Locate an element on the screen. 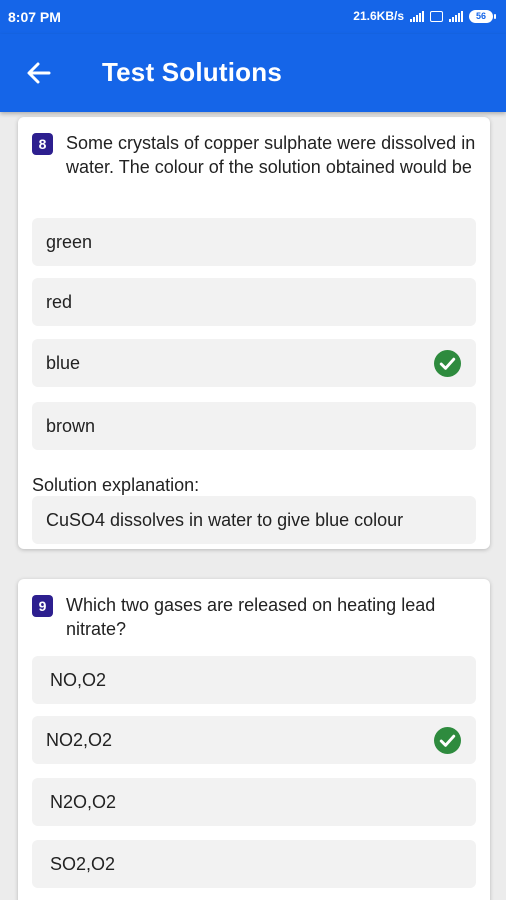 This screenshot has height=900, width=506. option-no-o2: NO,O2 is located at coordinates (254, 680).